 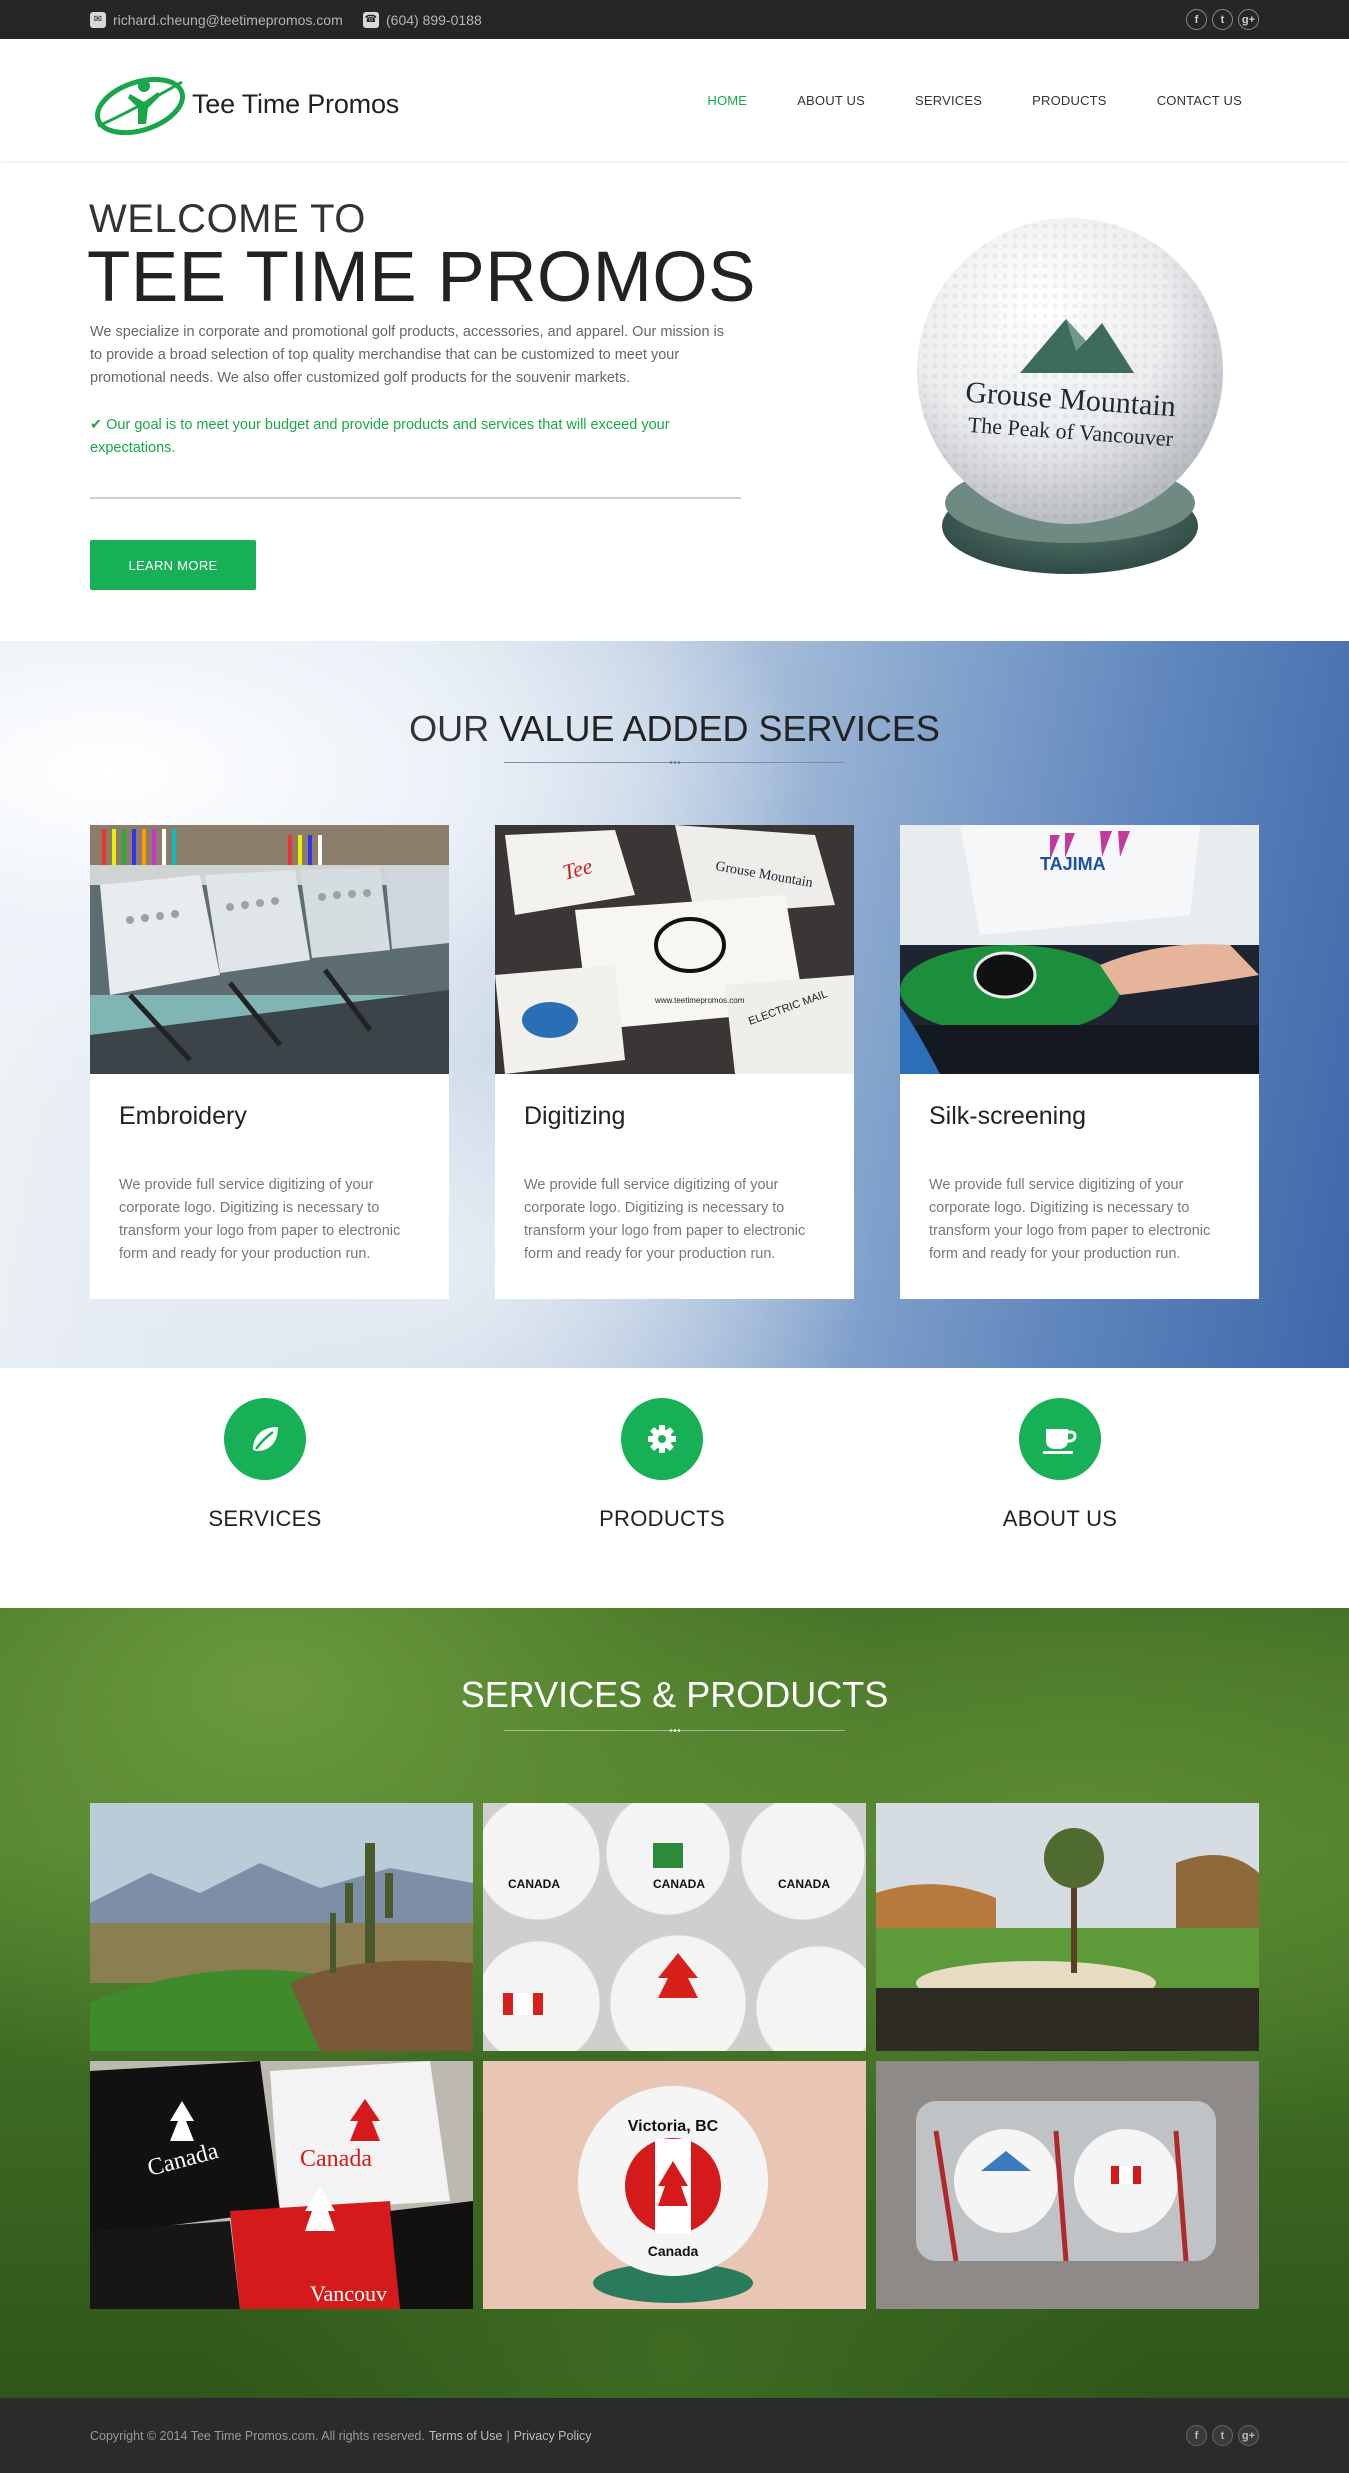 What do you see at coordinates (1060, 1519) in the screenshot?
I see `feature-label: ABOUT US` at bounding box center [1060, 1519].